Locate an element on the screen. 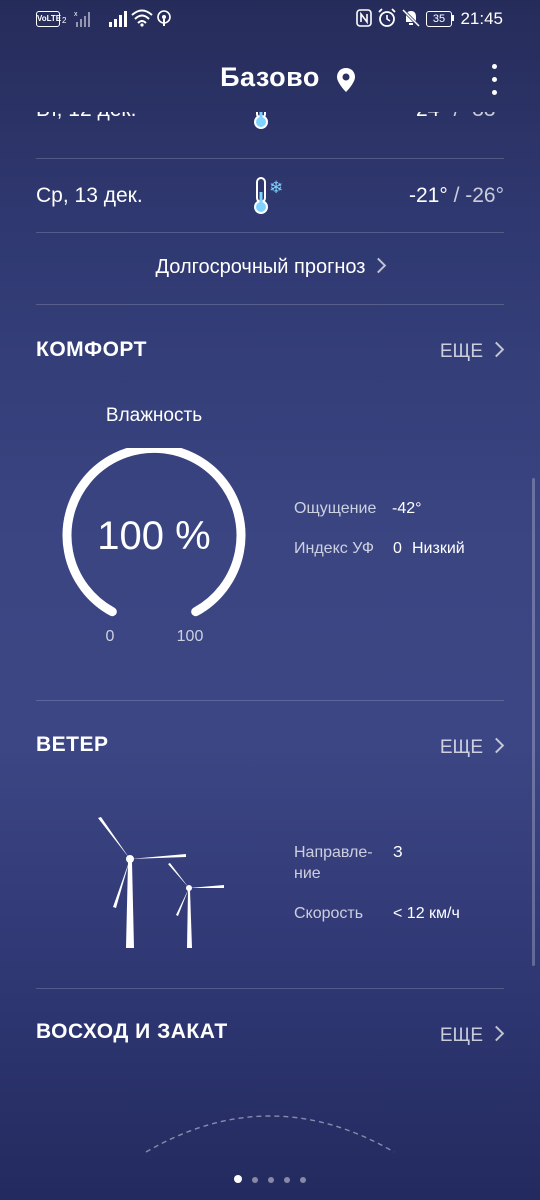  feels-like-label: Ощущение is located at coordinates (335, 508).